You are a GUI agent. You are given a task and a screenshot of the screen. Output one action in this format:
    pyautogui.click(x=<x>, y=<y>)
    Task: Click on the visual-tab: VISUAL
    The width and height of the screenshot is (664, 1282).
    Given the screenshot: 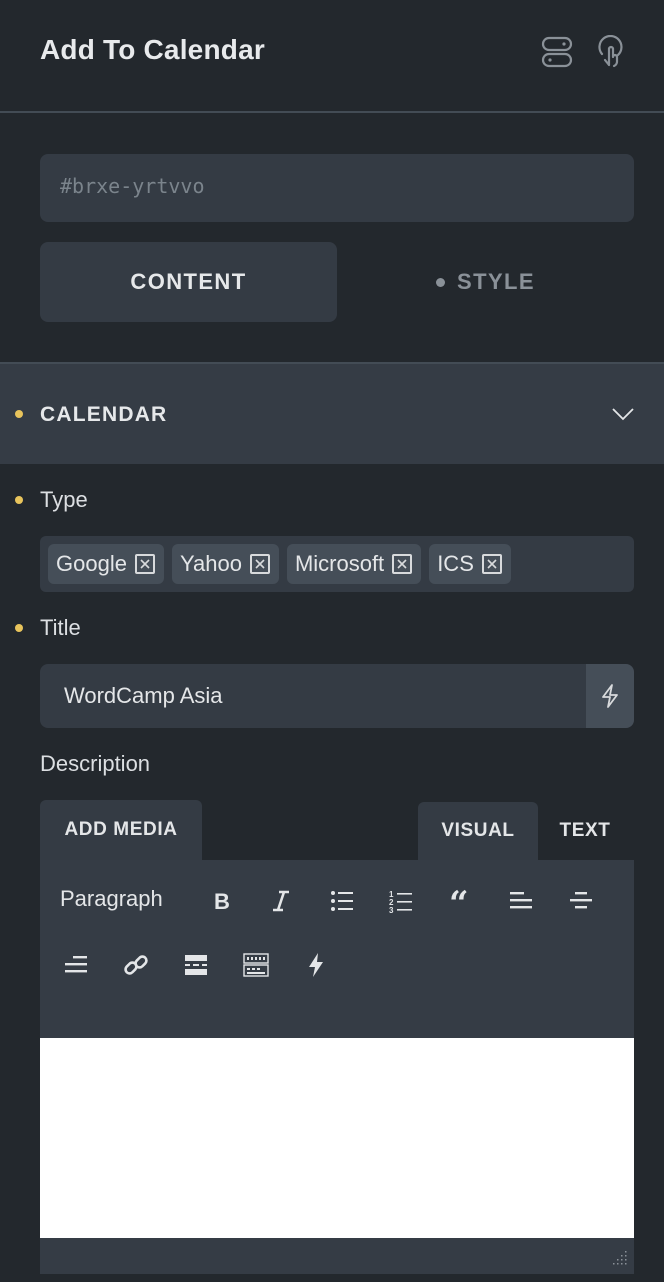 What is the action you would take?
    pyautogui.click(x=478, y=831)
    